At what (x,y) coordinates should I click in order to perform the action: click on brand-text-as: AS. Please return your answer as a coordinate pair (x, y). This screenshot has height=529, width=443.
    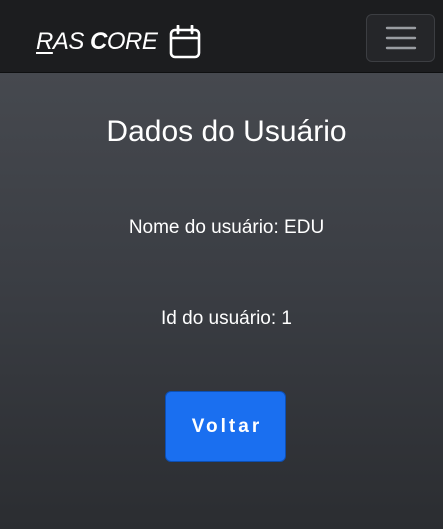
    Looking at the image, I should click on (71, 41).